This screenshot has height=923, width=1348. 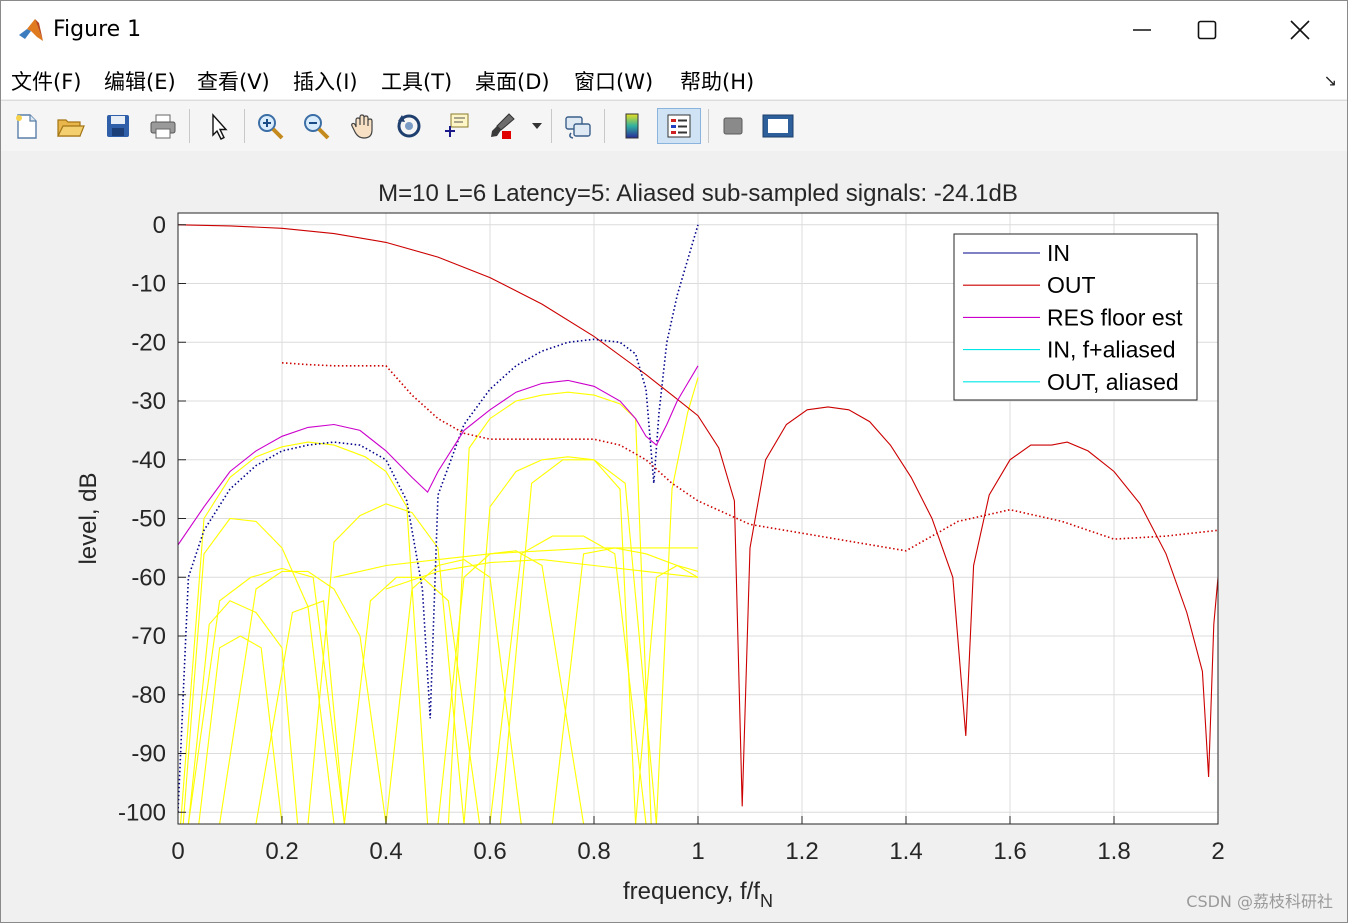 I want to click on menu-expand-arrow: ↘, so click(x=1330, y=80).